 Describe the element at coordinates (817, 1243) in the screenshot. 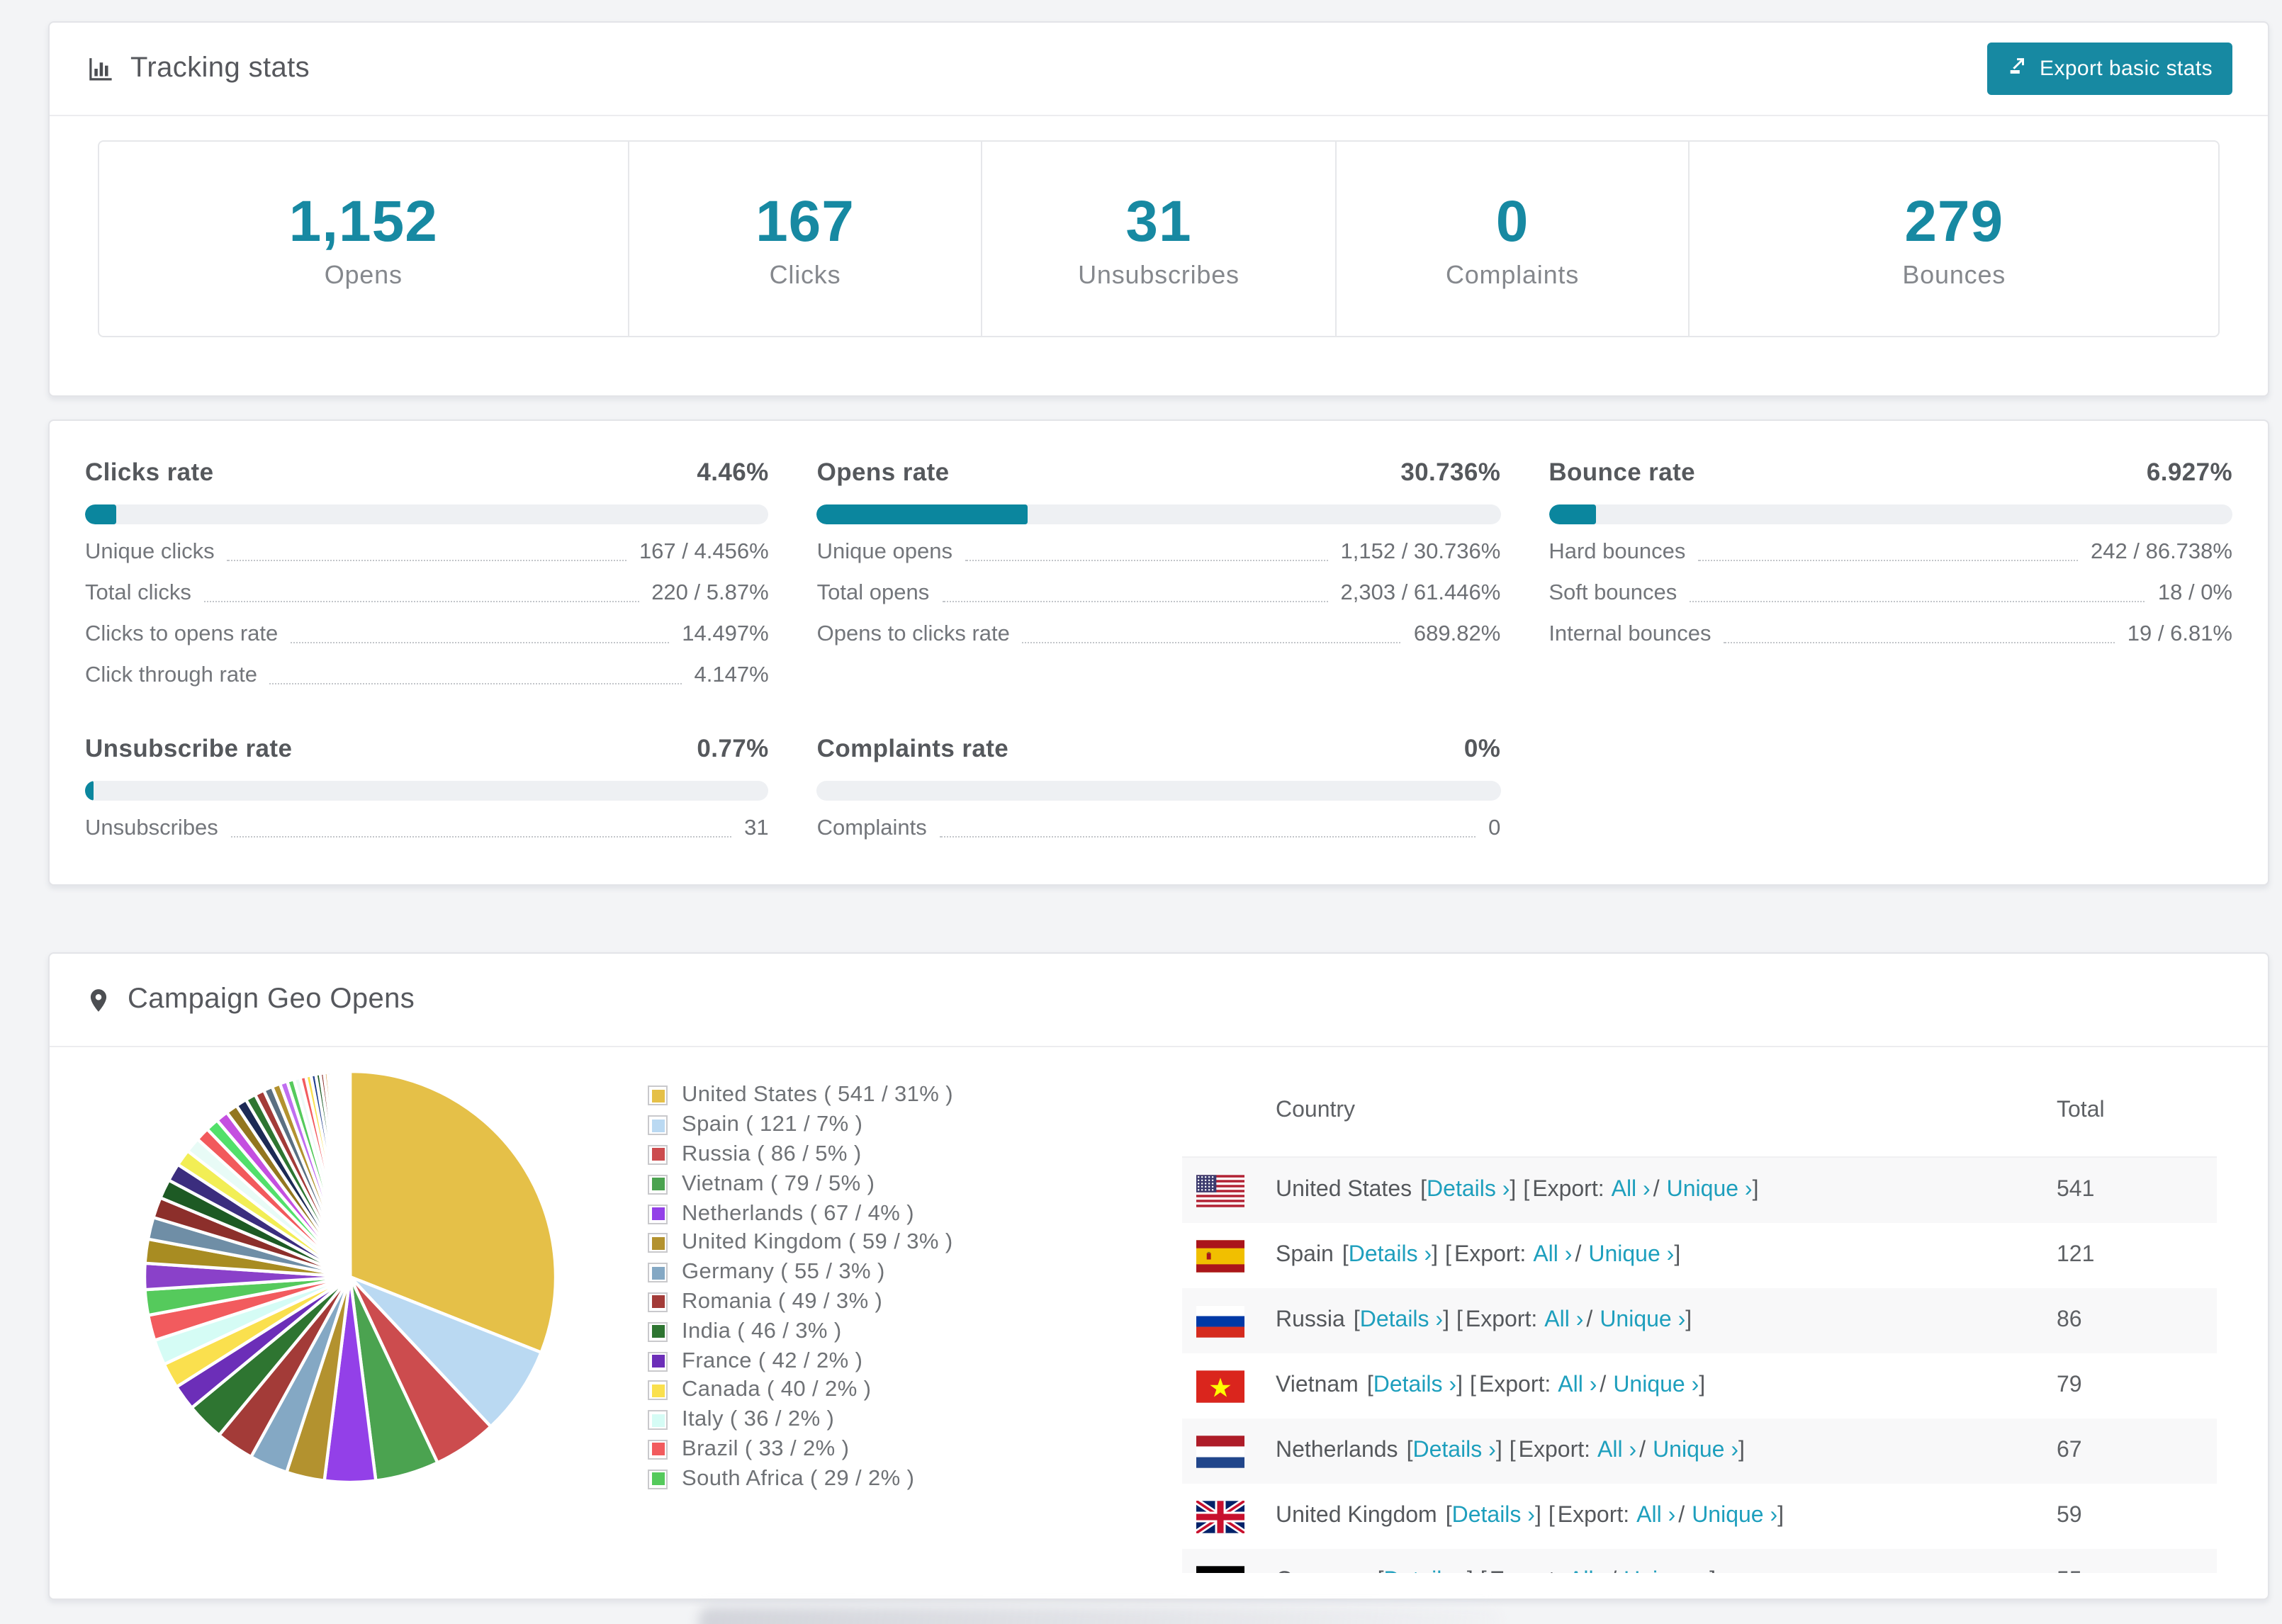

I see `legend-label: United Kingdom ( 59 / 3% )` at that location.